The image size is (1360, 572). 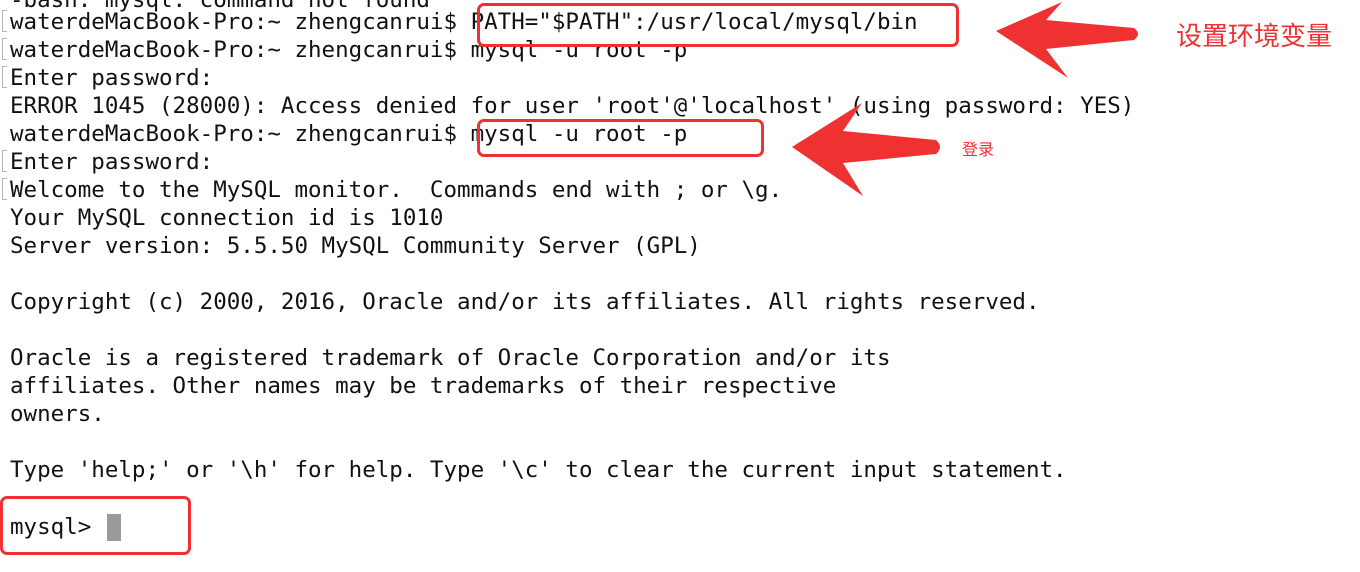 What do you see at coordinates (965, 99) in the screenshot?
I see `annotation-arrows` at bounding box center [965, 99].